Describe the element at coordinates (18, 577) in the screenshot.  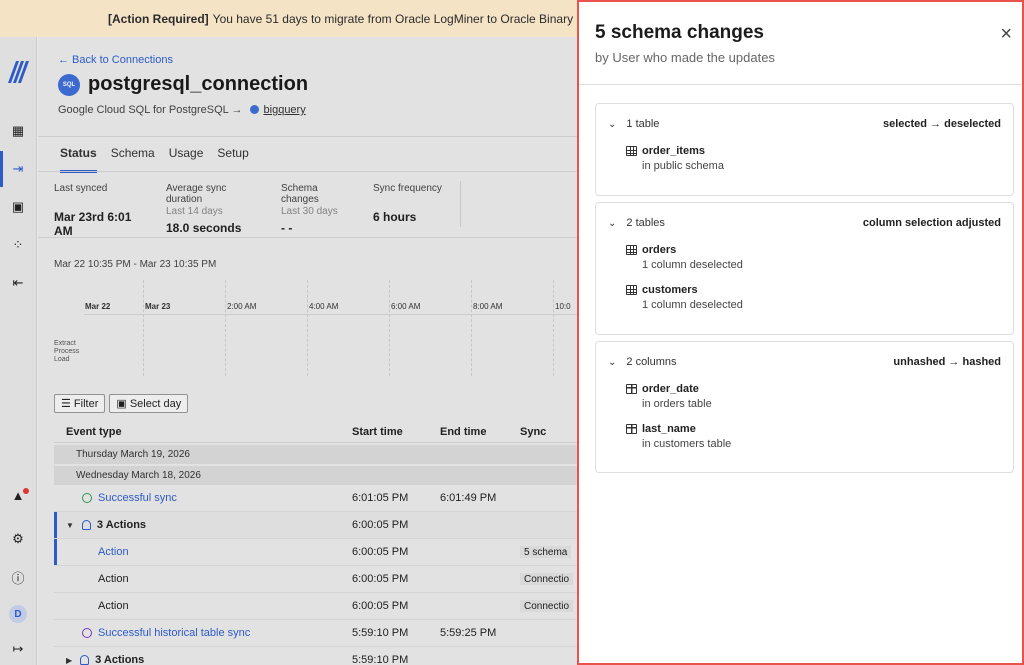
I see `info-icon: ⓘ` at that location.